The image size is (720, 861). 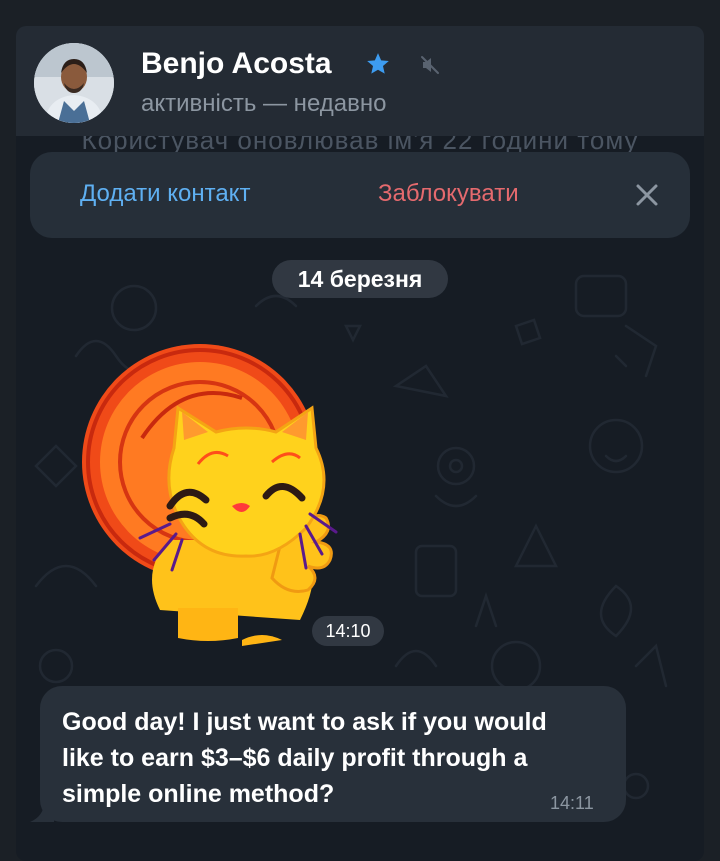 What do you see at coordinates (647, 195) in the screenshot?
I see `close-icon` at bounding box center [647, 195].